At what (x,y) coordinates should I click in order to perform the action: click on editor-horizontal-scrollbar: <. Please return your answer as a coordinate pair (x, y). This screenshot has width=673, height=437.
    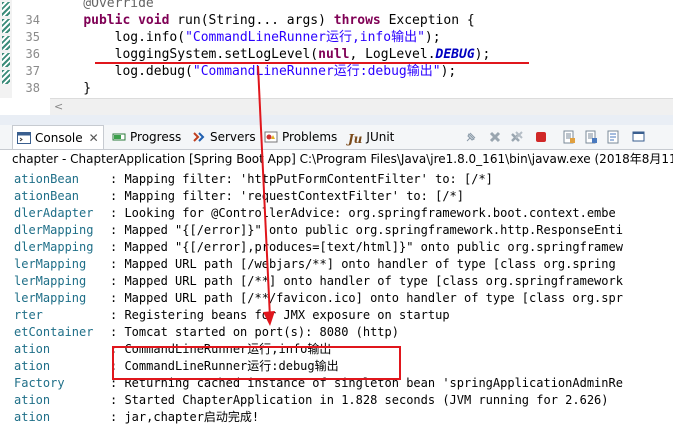
    Looking at the image, I should click on (361, 106).